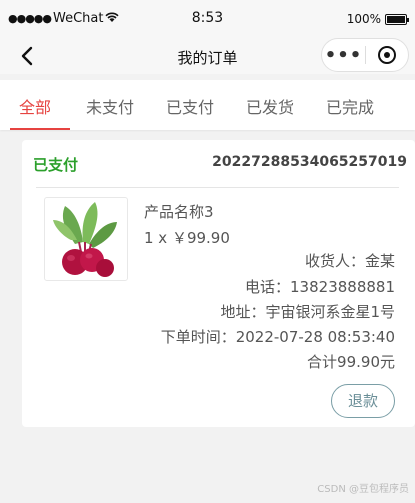 Image resolution: width=415 pixels, height=503 pixels. Describe the element at coordinates (277, 337) in the screenshot. I see `order-time: 下单时间：2022-07-28 08:53:40` at that location.